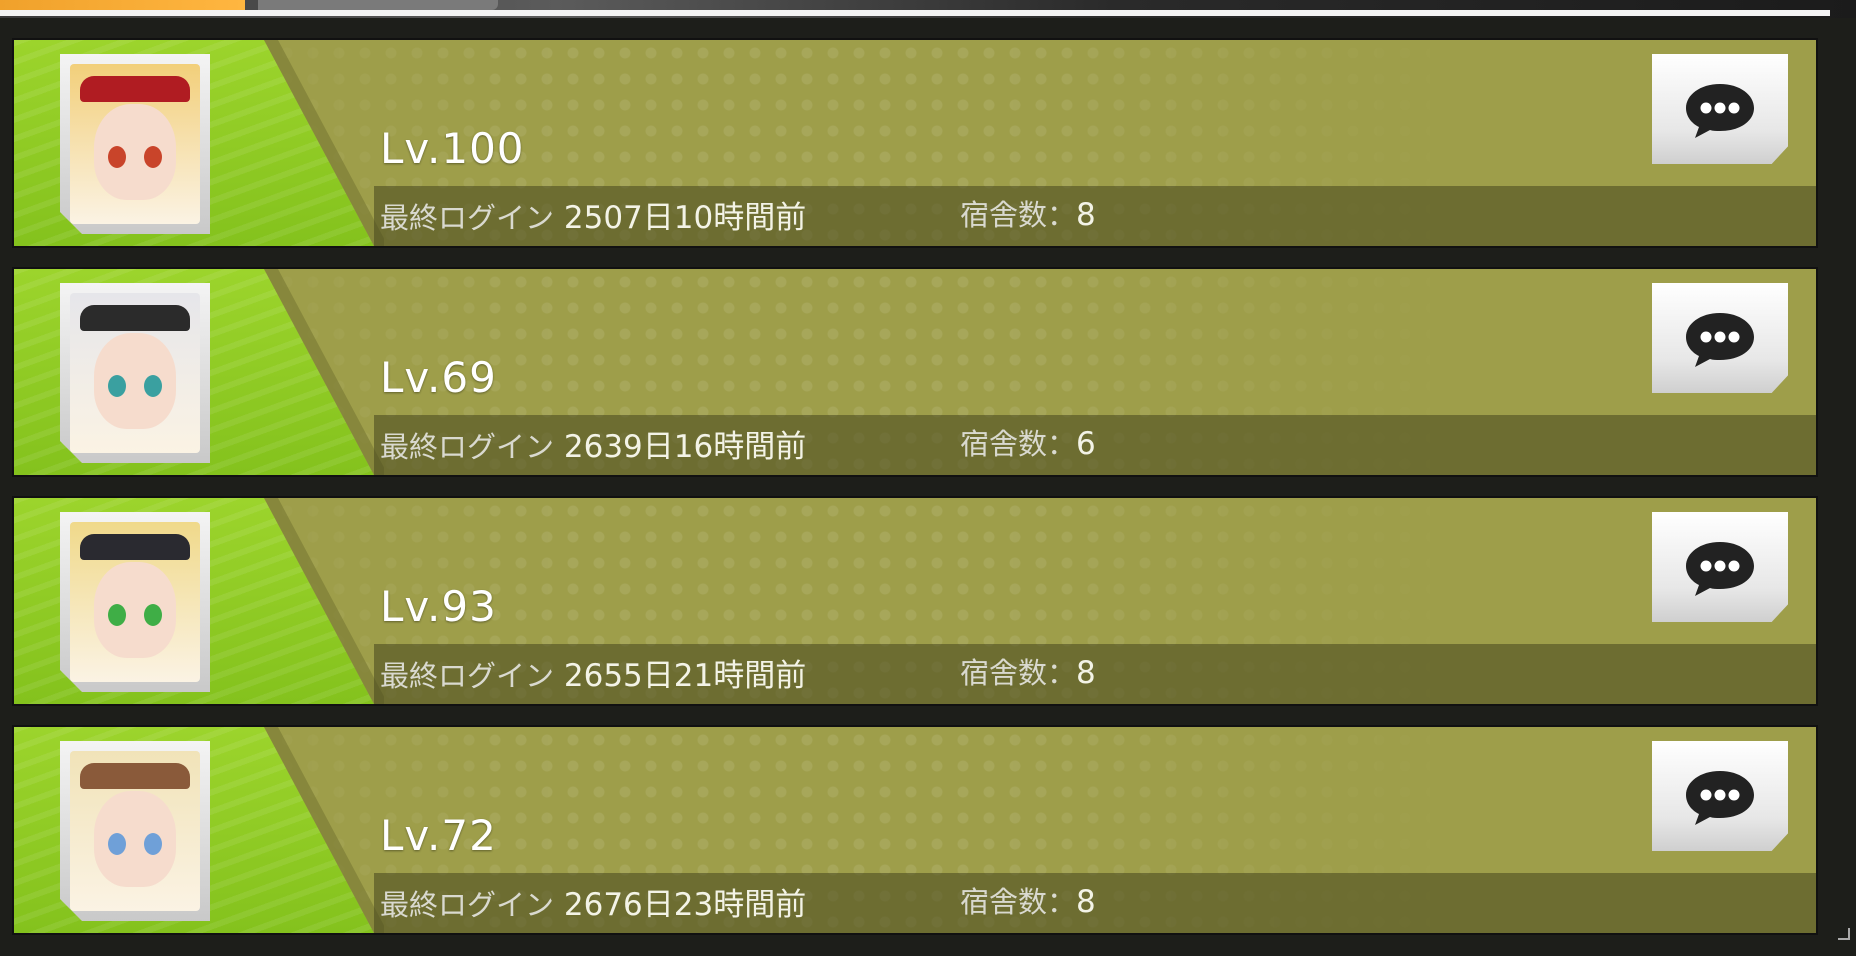  Describe the element at coordinates (1844, 934) in the screenshot. I see `scroll-corner` at that location.